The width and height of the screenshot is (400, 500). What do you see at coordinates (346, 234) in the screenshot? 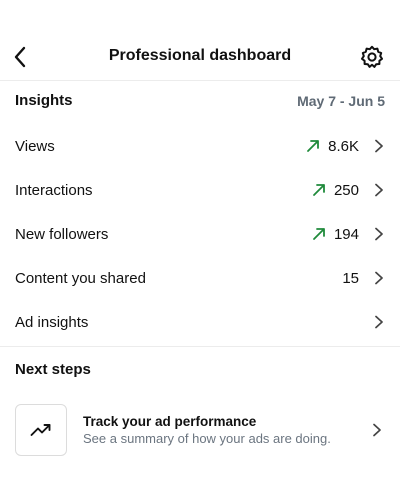
I see `row-value: 194` at bounding box center [346, 234].